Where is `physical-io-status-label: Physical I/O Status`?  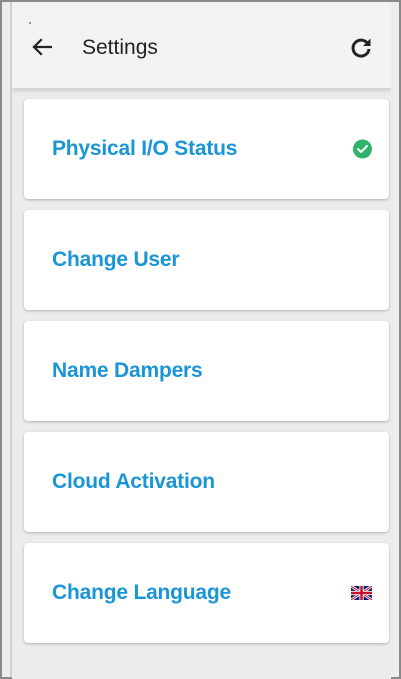
physical-io-status-label: Physical I/O Status is located at coordinates (145, 148).